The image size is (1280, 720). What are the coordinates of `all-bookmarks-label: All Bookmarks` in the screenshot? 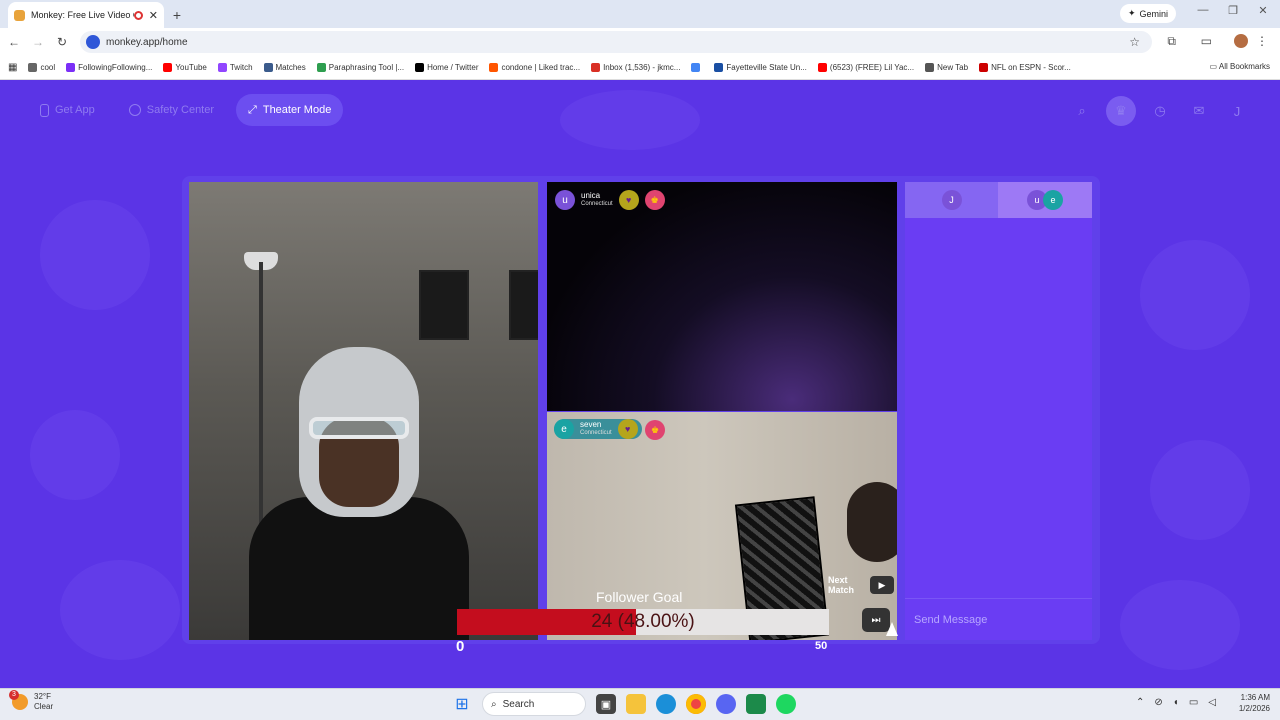 It's located at (1244, 66).